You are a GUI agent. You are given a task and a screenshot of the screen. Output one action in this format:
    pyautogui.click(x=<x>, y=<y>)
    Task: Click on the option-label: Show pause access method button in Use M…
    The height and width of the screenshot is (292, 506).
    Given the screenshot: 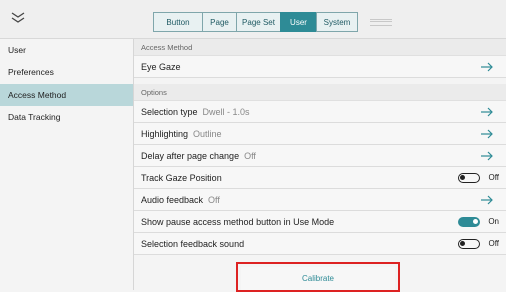 What is the action you would take?
    pyautogui.click(x=238, y=221)
    